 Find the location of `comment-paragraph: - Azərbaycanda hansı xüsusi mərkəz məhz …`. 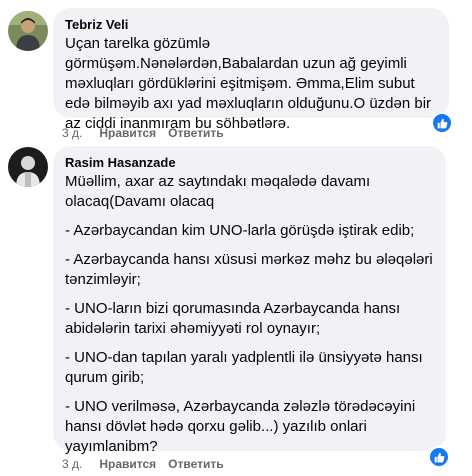

comment-paragraph: - Azərbaycanda hansı xüsusi mərkəz məhz … is located at coordinates (249, 269).